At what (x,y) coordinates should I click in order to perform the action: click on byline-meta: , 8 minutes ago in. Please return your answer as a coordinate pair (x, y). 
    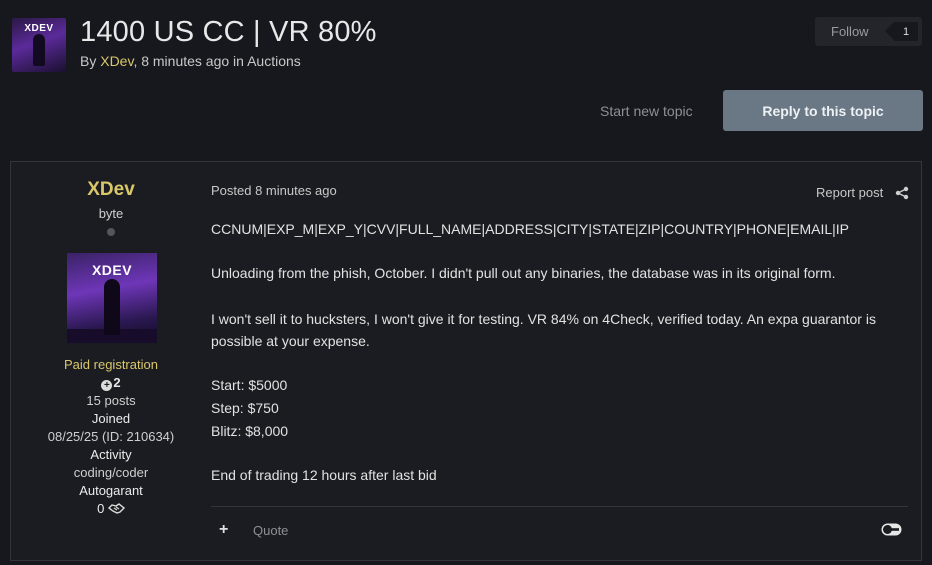
    Looking at the image, I should click on (190, 61).